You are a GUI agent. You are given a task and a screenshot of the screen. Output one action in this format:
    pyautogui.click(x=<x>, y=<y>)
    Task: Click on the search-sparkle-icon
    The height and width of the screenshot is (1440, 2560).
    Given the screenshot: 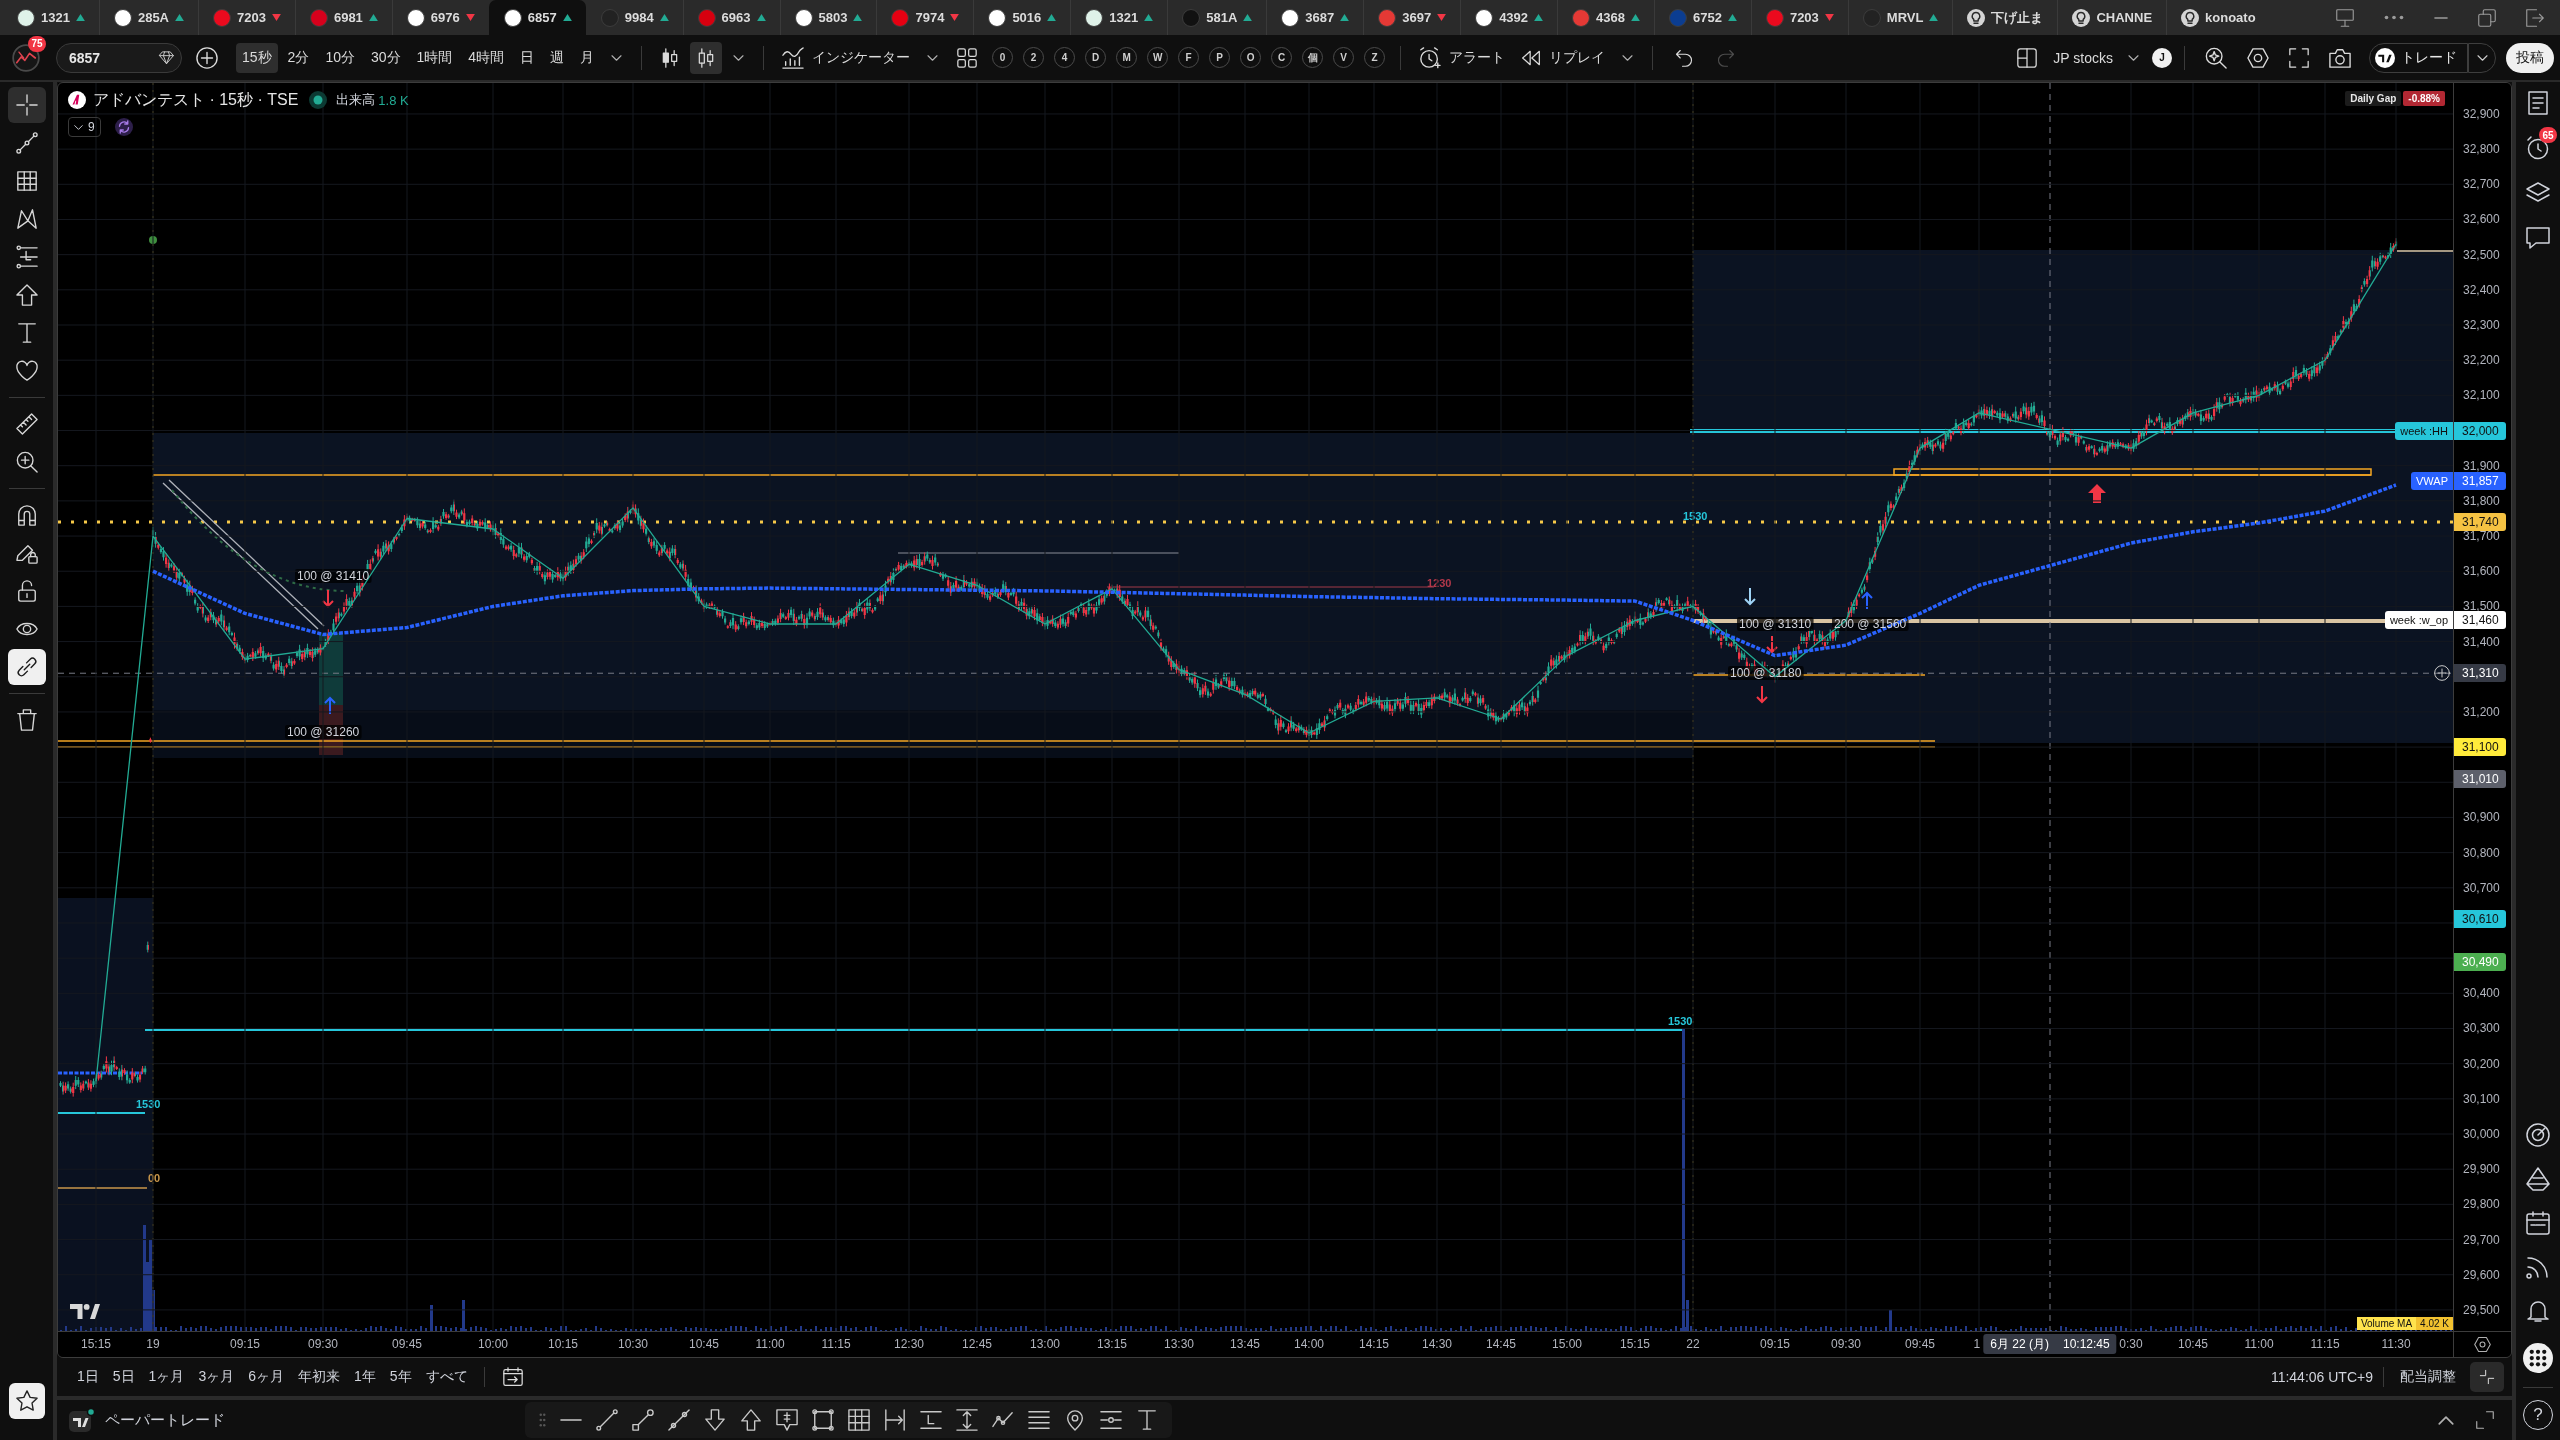 What is the action you would take?
    pyautogui.click(x=2216, y=57)
    